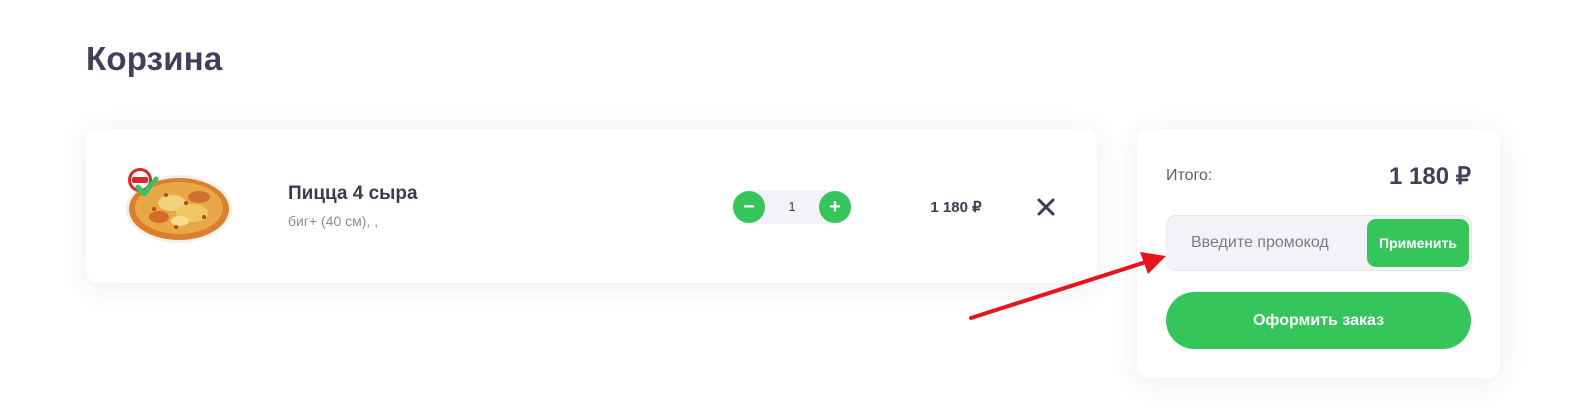  Describe the element at coordinates (1189, 175) in the screenshot. I see `total-label: Итого:` at that location.